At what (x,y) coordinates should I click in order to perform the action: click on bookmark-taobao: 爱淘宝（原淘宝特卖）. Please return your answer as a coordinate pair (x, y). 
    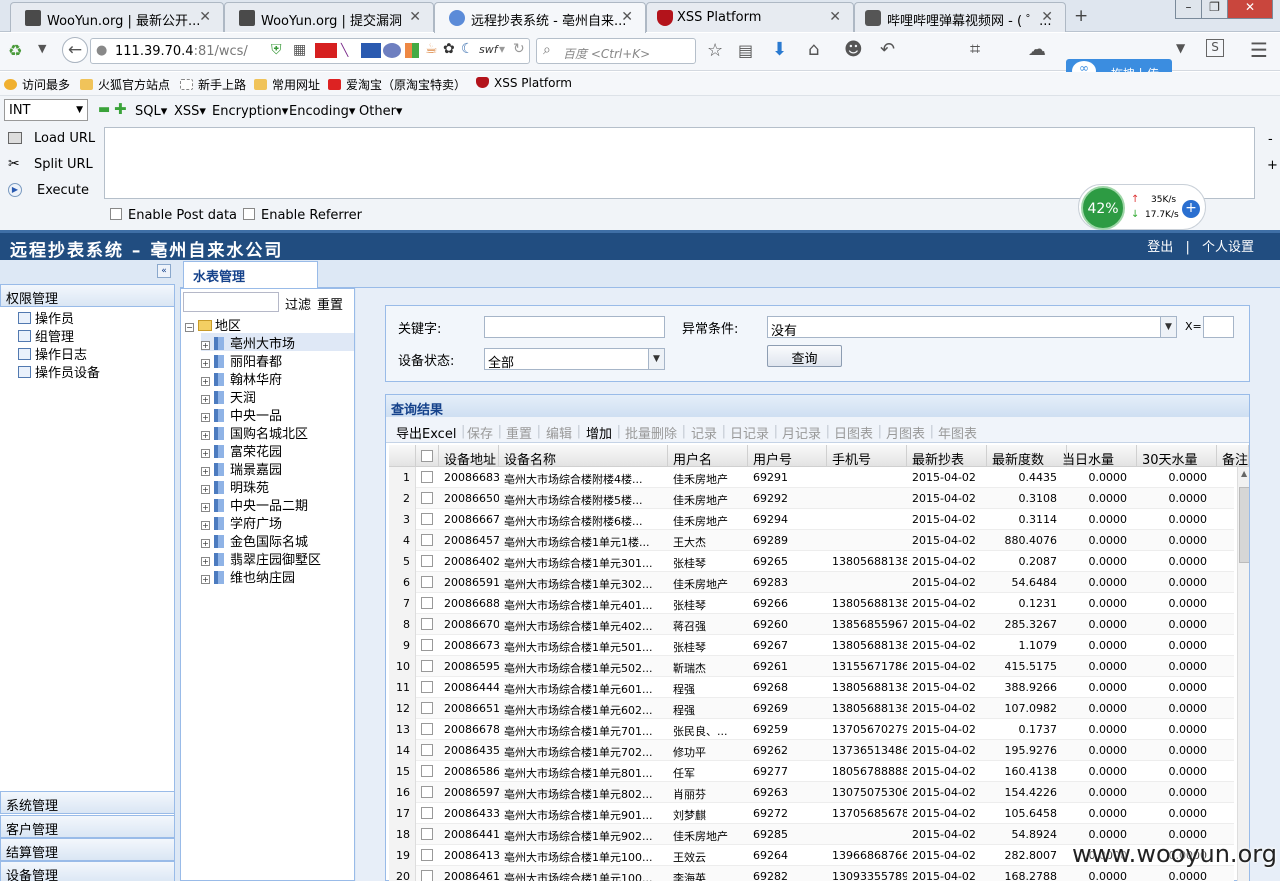
    Looking at the image, I should click on (397, 84).